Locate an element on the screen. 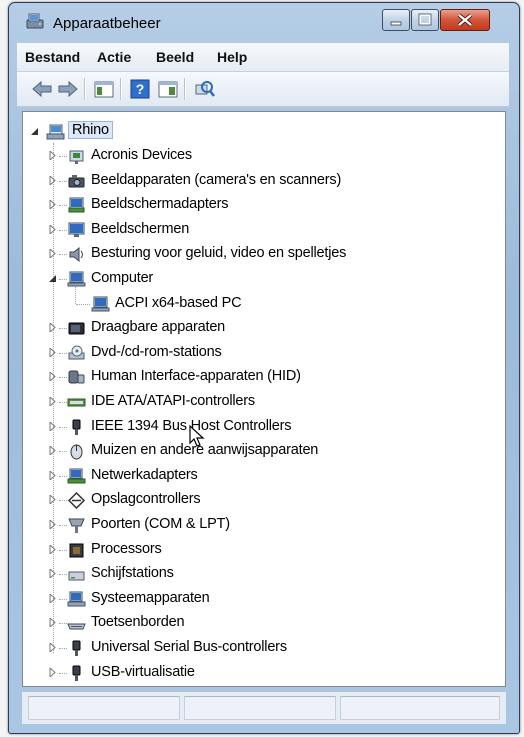 Image resolution: width=524 pixels, height=737 pixels. close-button is located at coordinates (465, 20).